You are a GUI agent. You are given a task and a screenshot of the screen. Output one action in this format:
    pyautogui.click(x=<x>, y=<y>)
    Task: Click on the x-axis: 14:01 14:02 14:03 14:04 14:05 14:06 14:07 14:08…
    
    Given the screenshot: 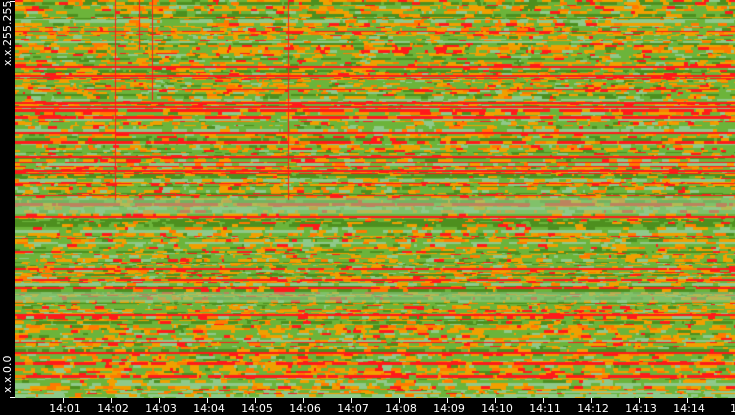 What is the action you would take?
    pyautogui.click(x=367, y=406)
    